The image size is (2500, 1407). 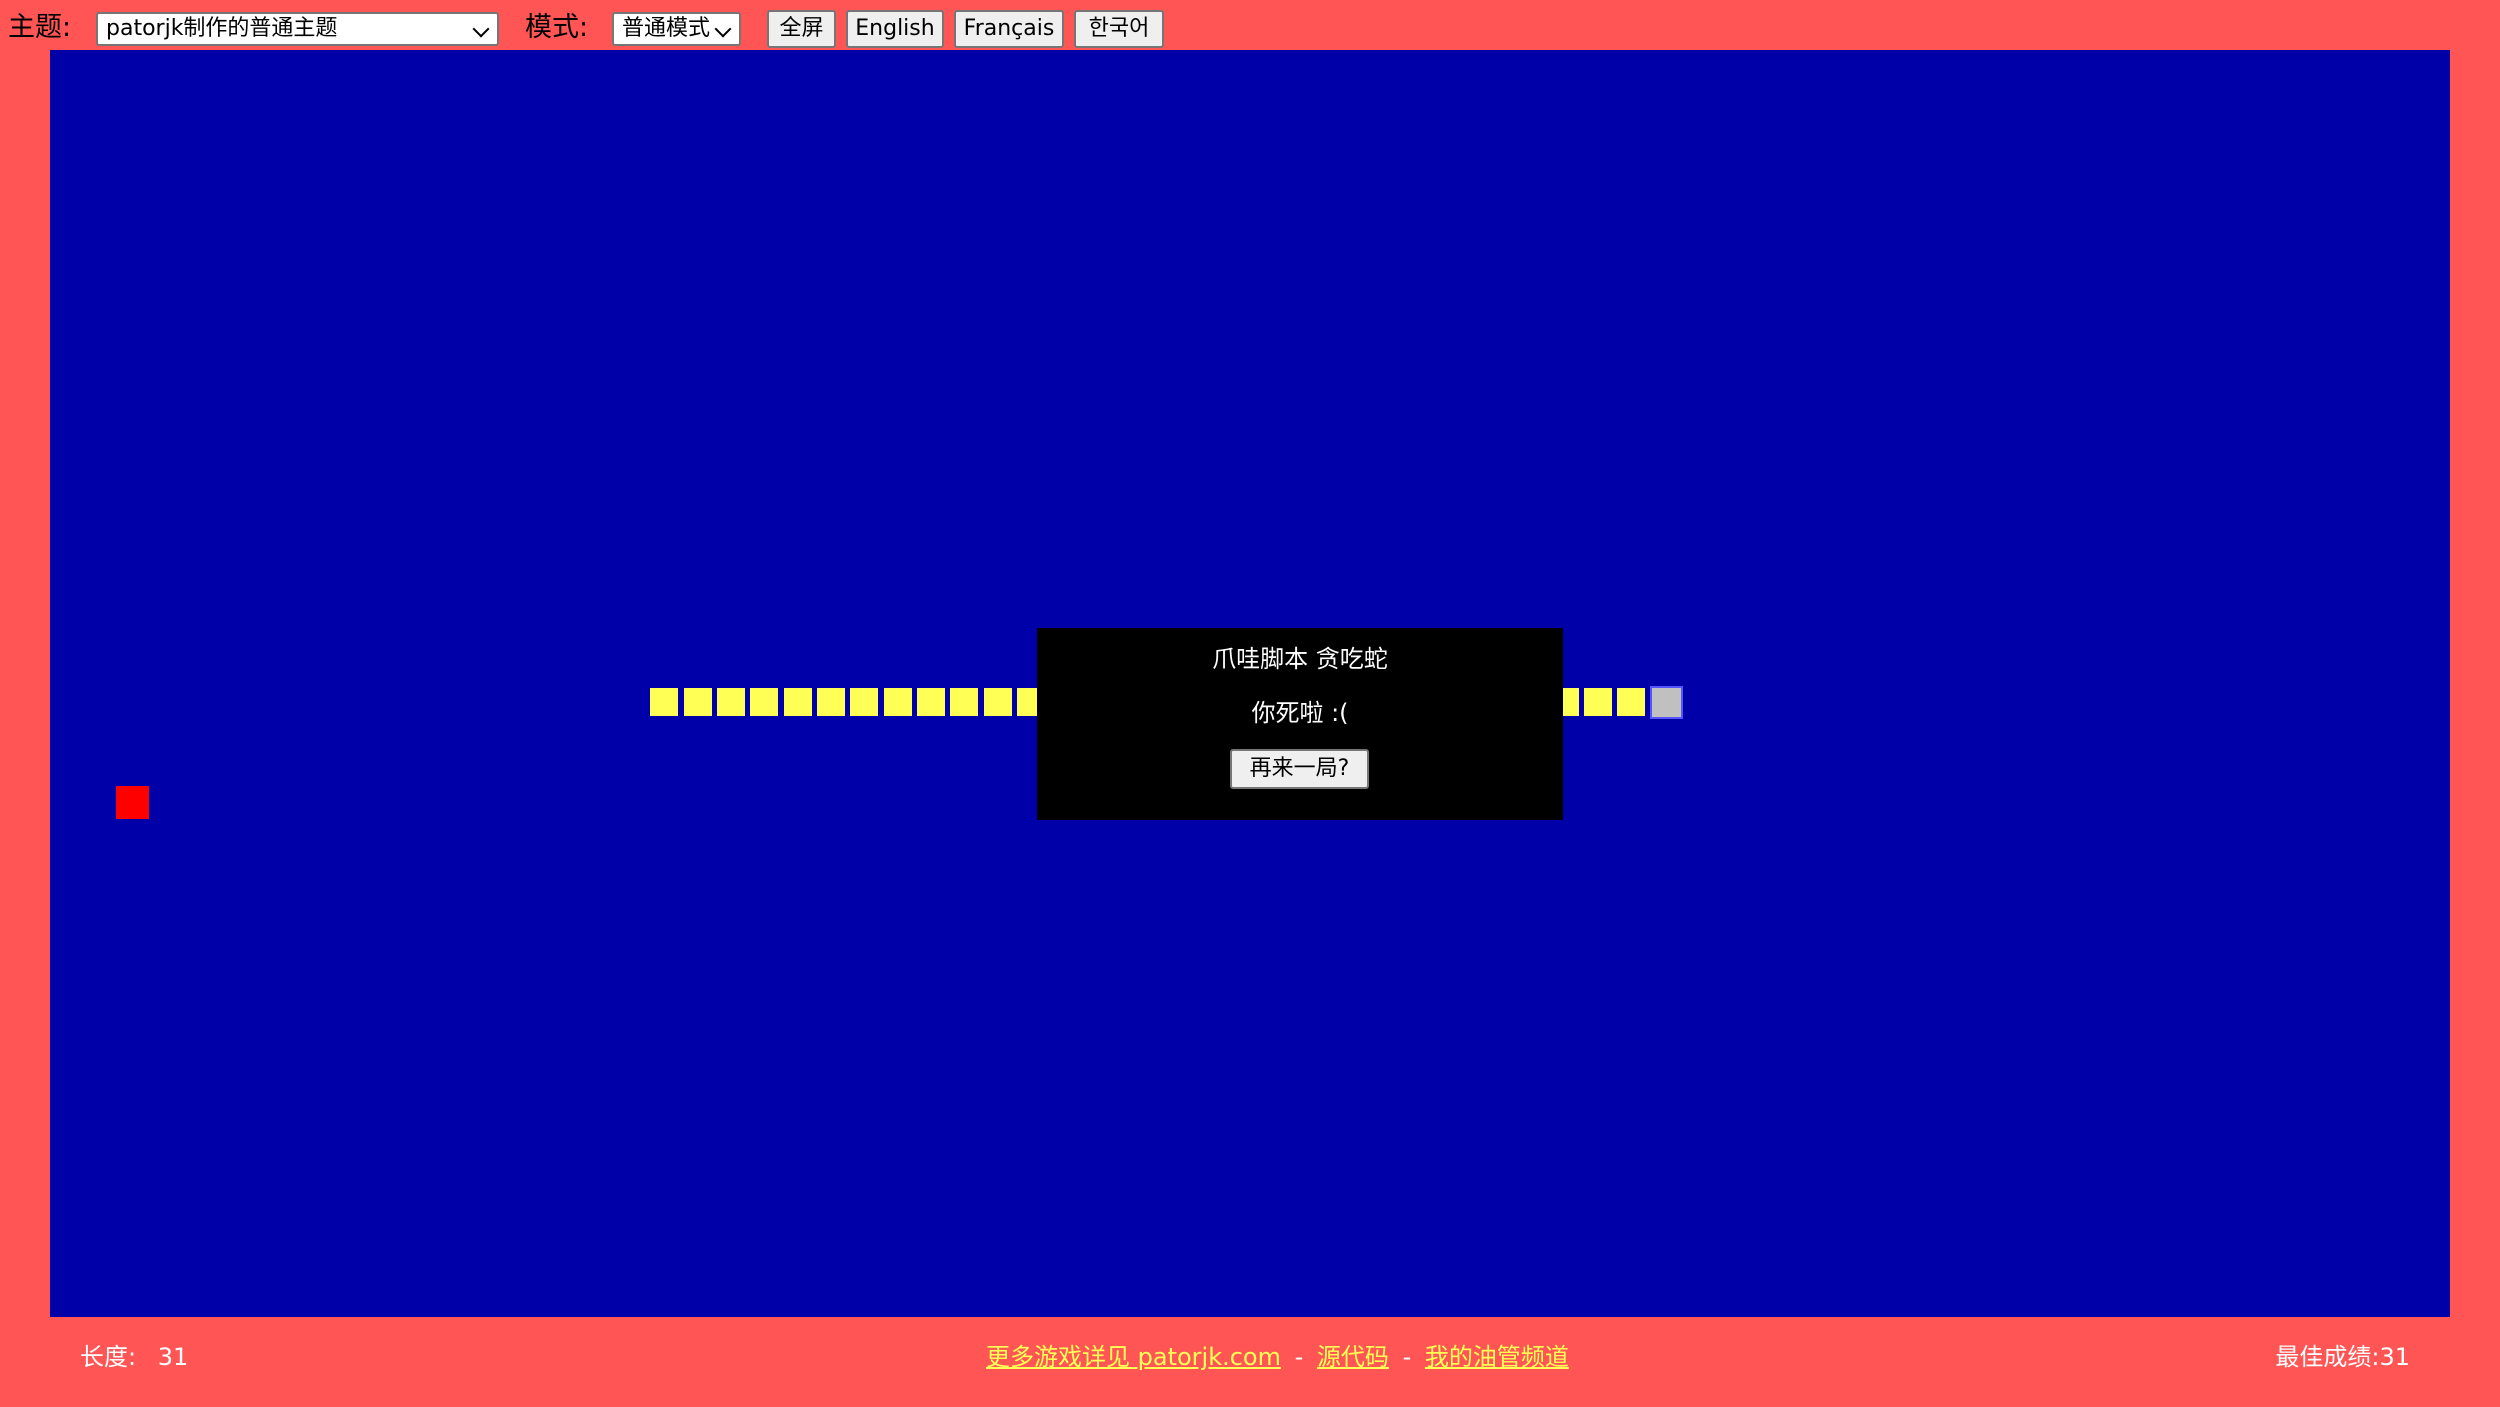 I want to click on dialog-title: 爪哇脚本 贪吃蛇, so click(x=1300, y=659).